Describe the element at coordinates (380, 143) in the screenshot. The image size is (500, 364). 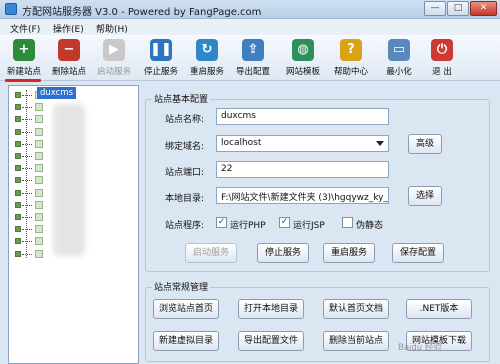
I see `chevron-down-icon` at that location.